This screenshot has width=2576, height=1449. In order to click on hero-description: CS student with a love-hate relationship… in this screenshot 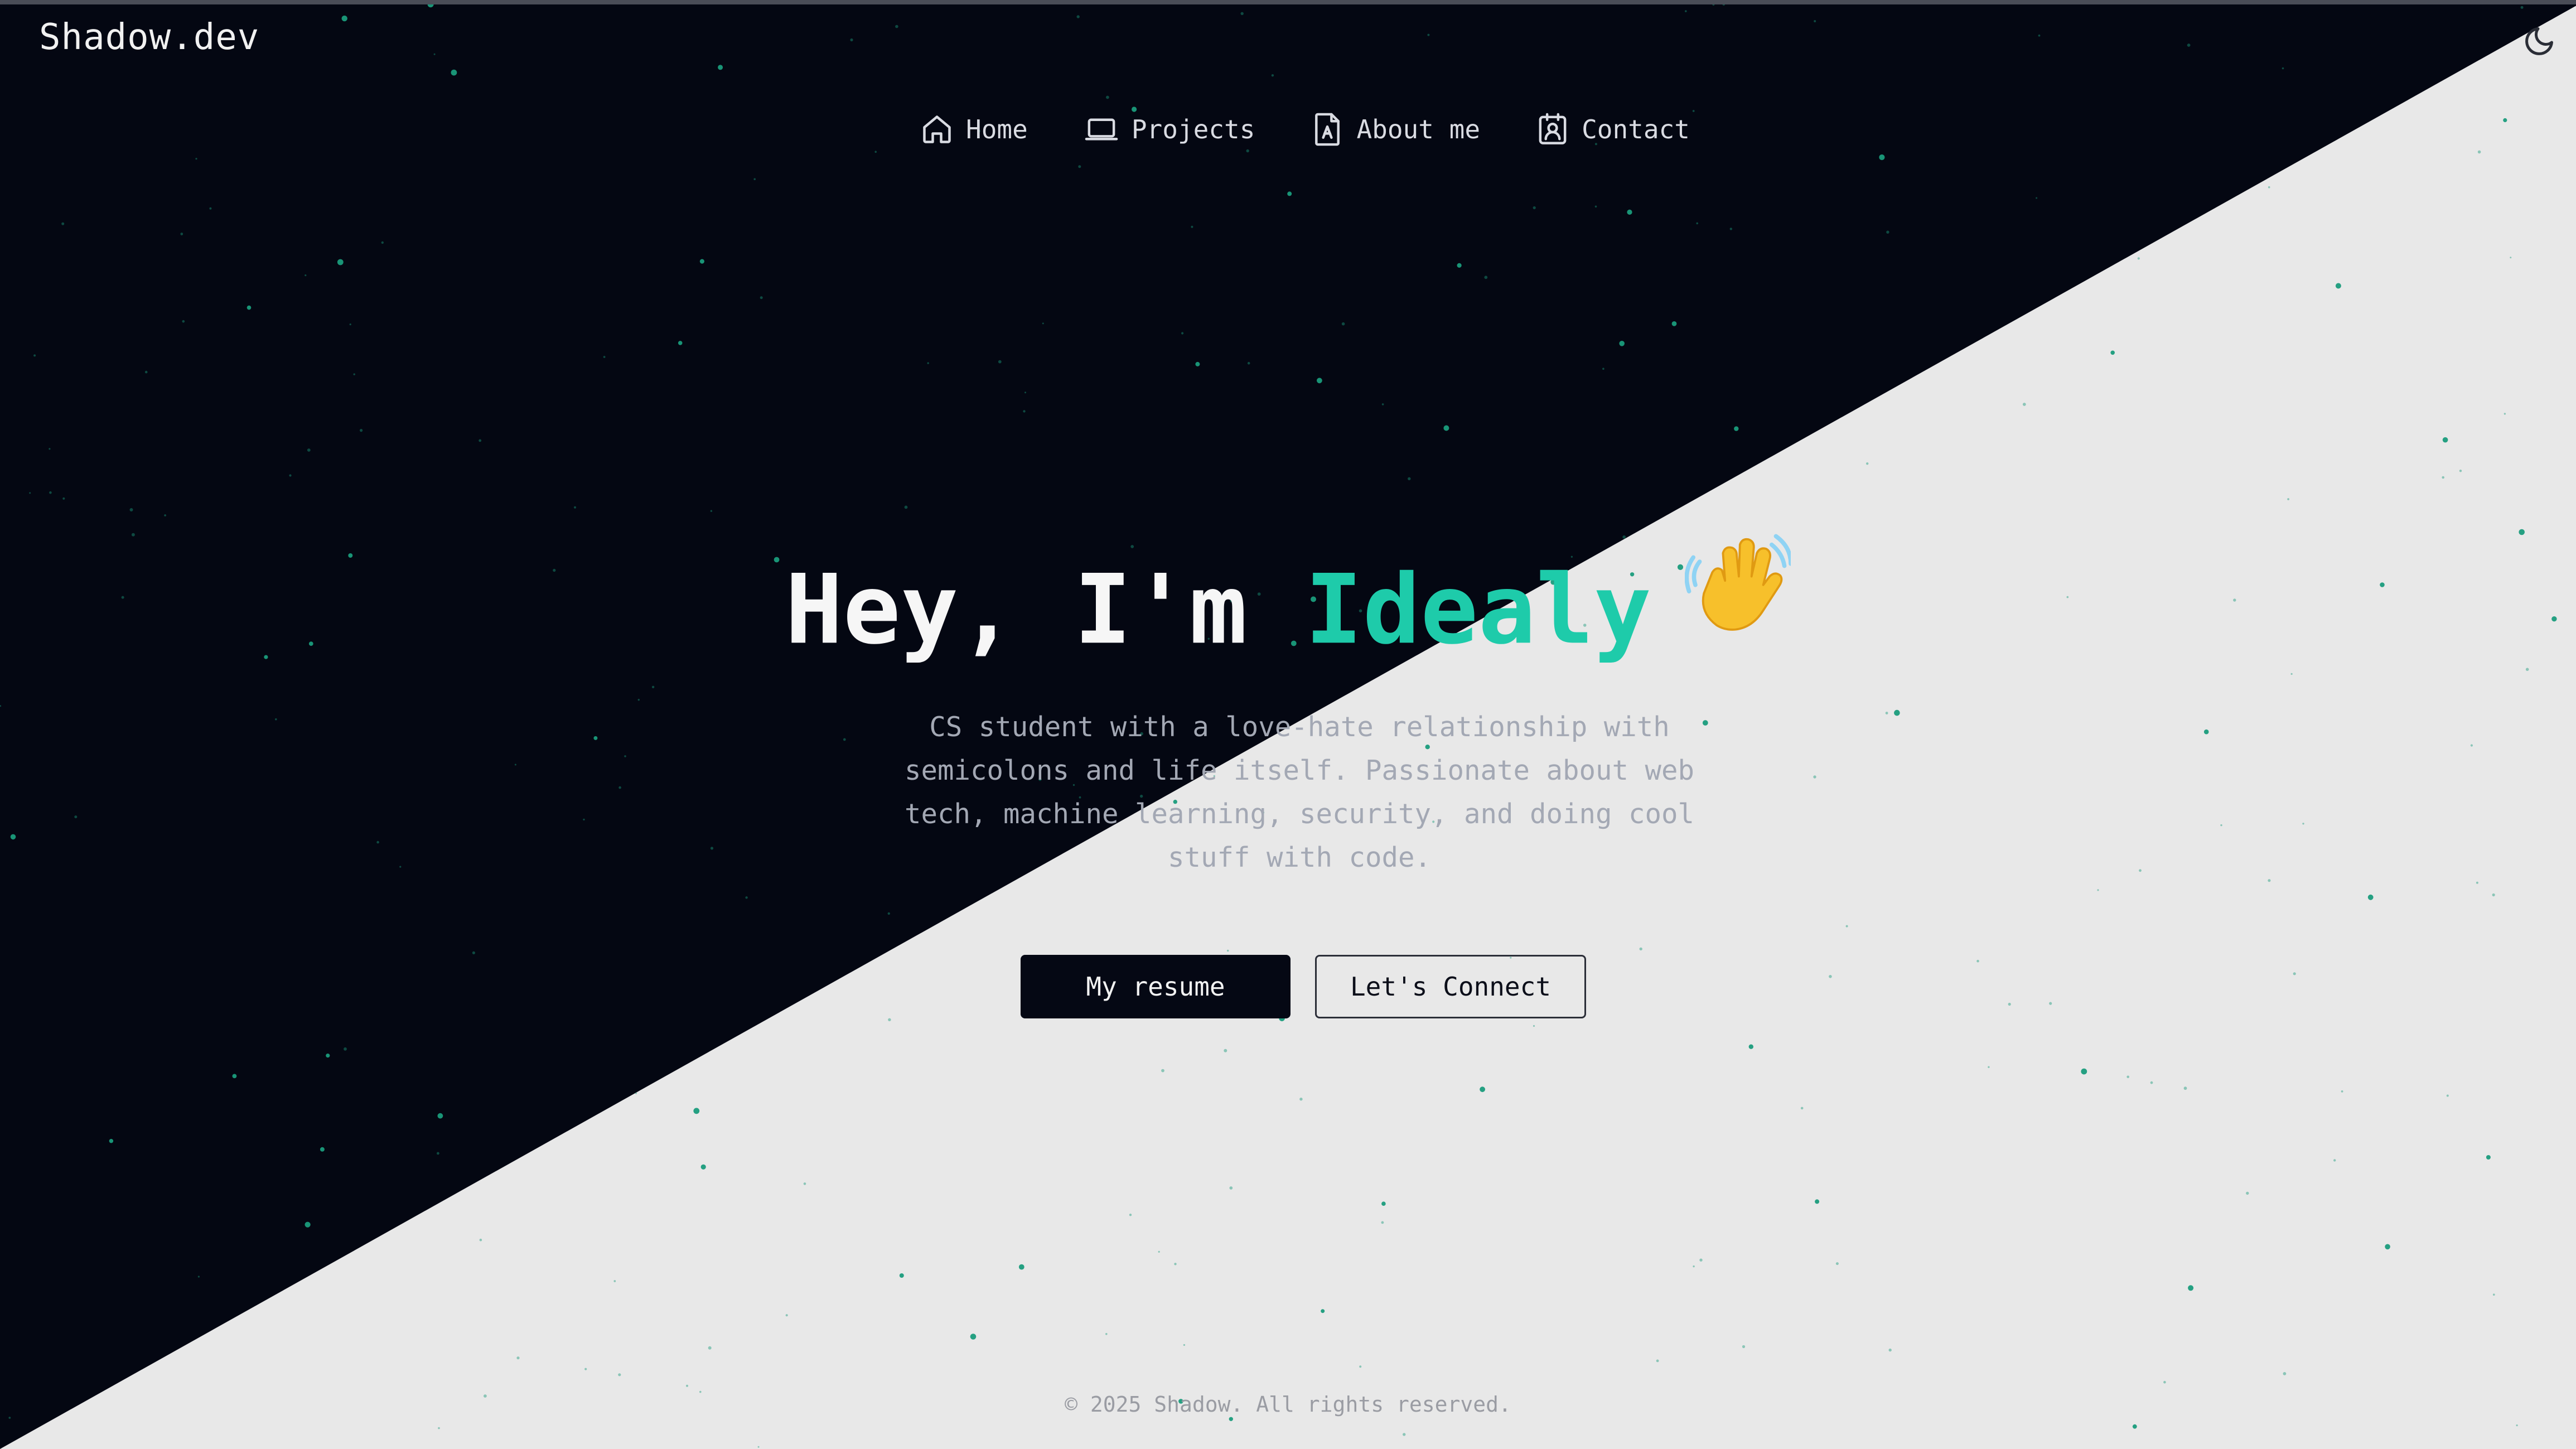, I will do `click(1299, 792)`.